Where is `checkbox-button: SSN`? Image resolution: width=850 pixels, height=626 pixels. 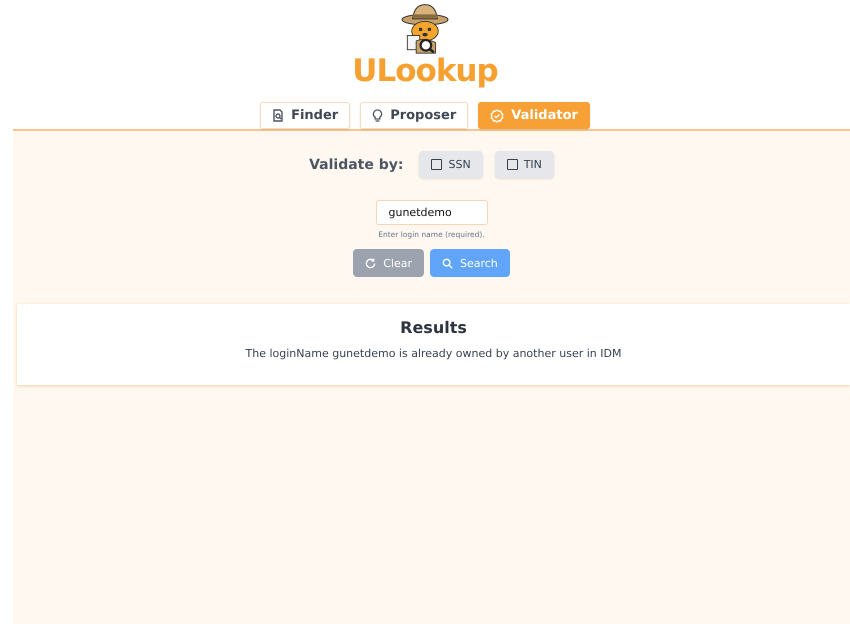 checkbox-button: SSN is located at coordinates (451, 164).